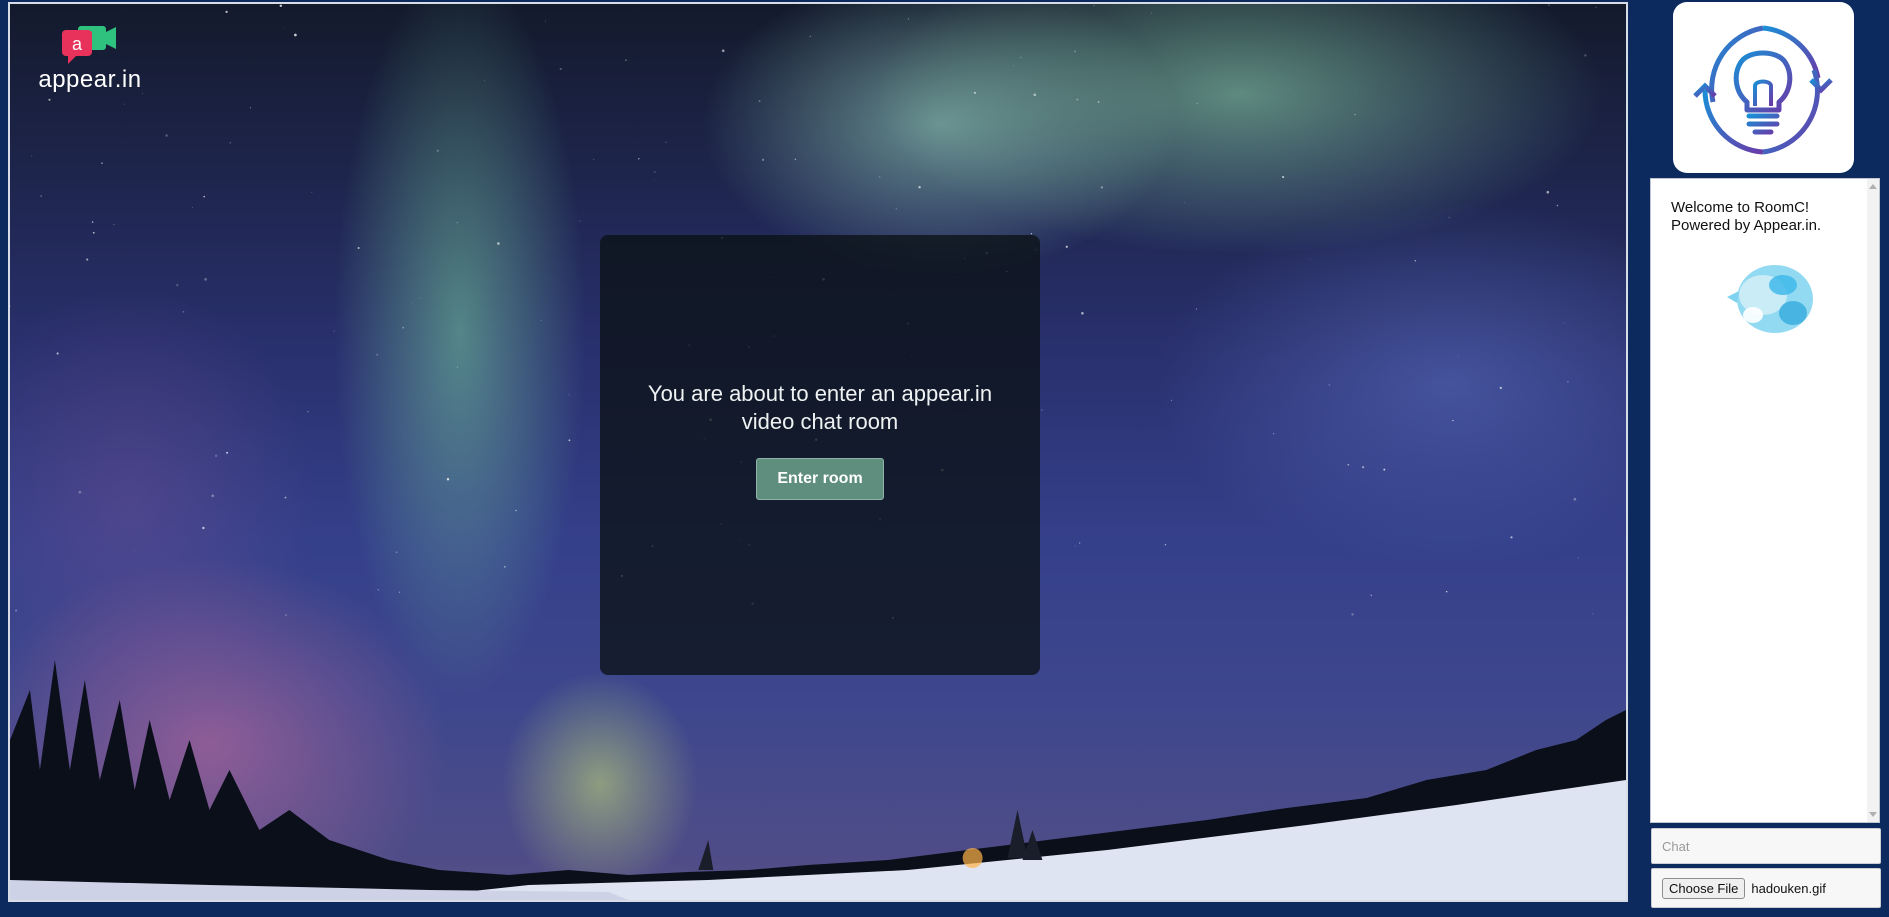  I want to click on scroll-up-icon, so click(1873, 186).